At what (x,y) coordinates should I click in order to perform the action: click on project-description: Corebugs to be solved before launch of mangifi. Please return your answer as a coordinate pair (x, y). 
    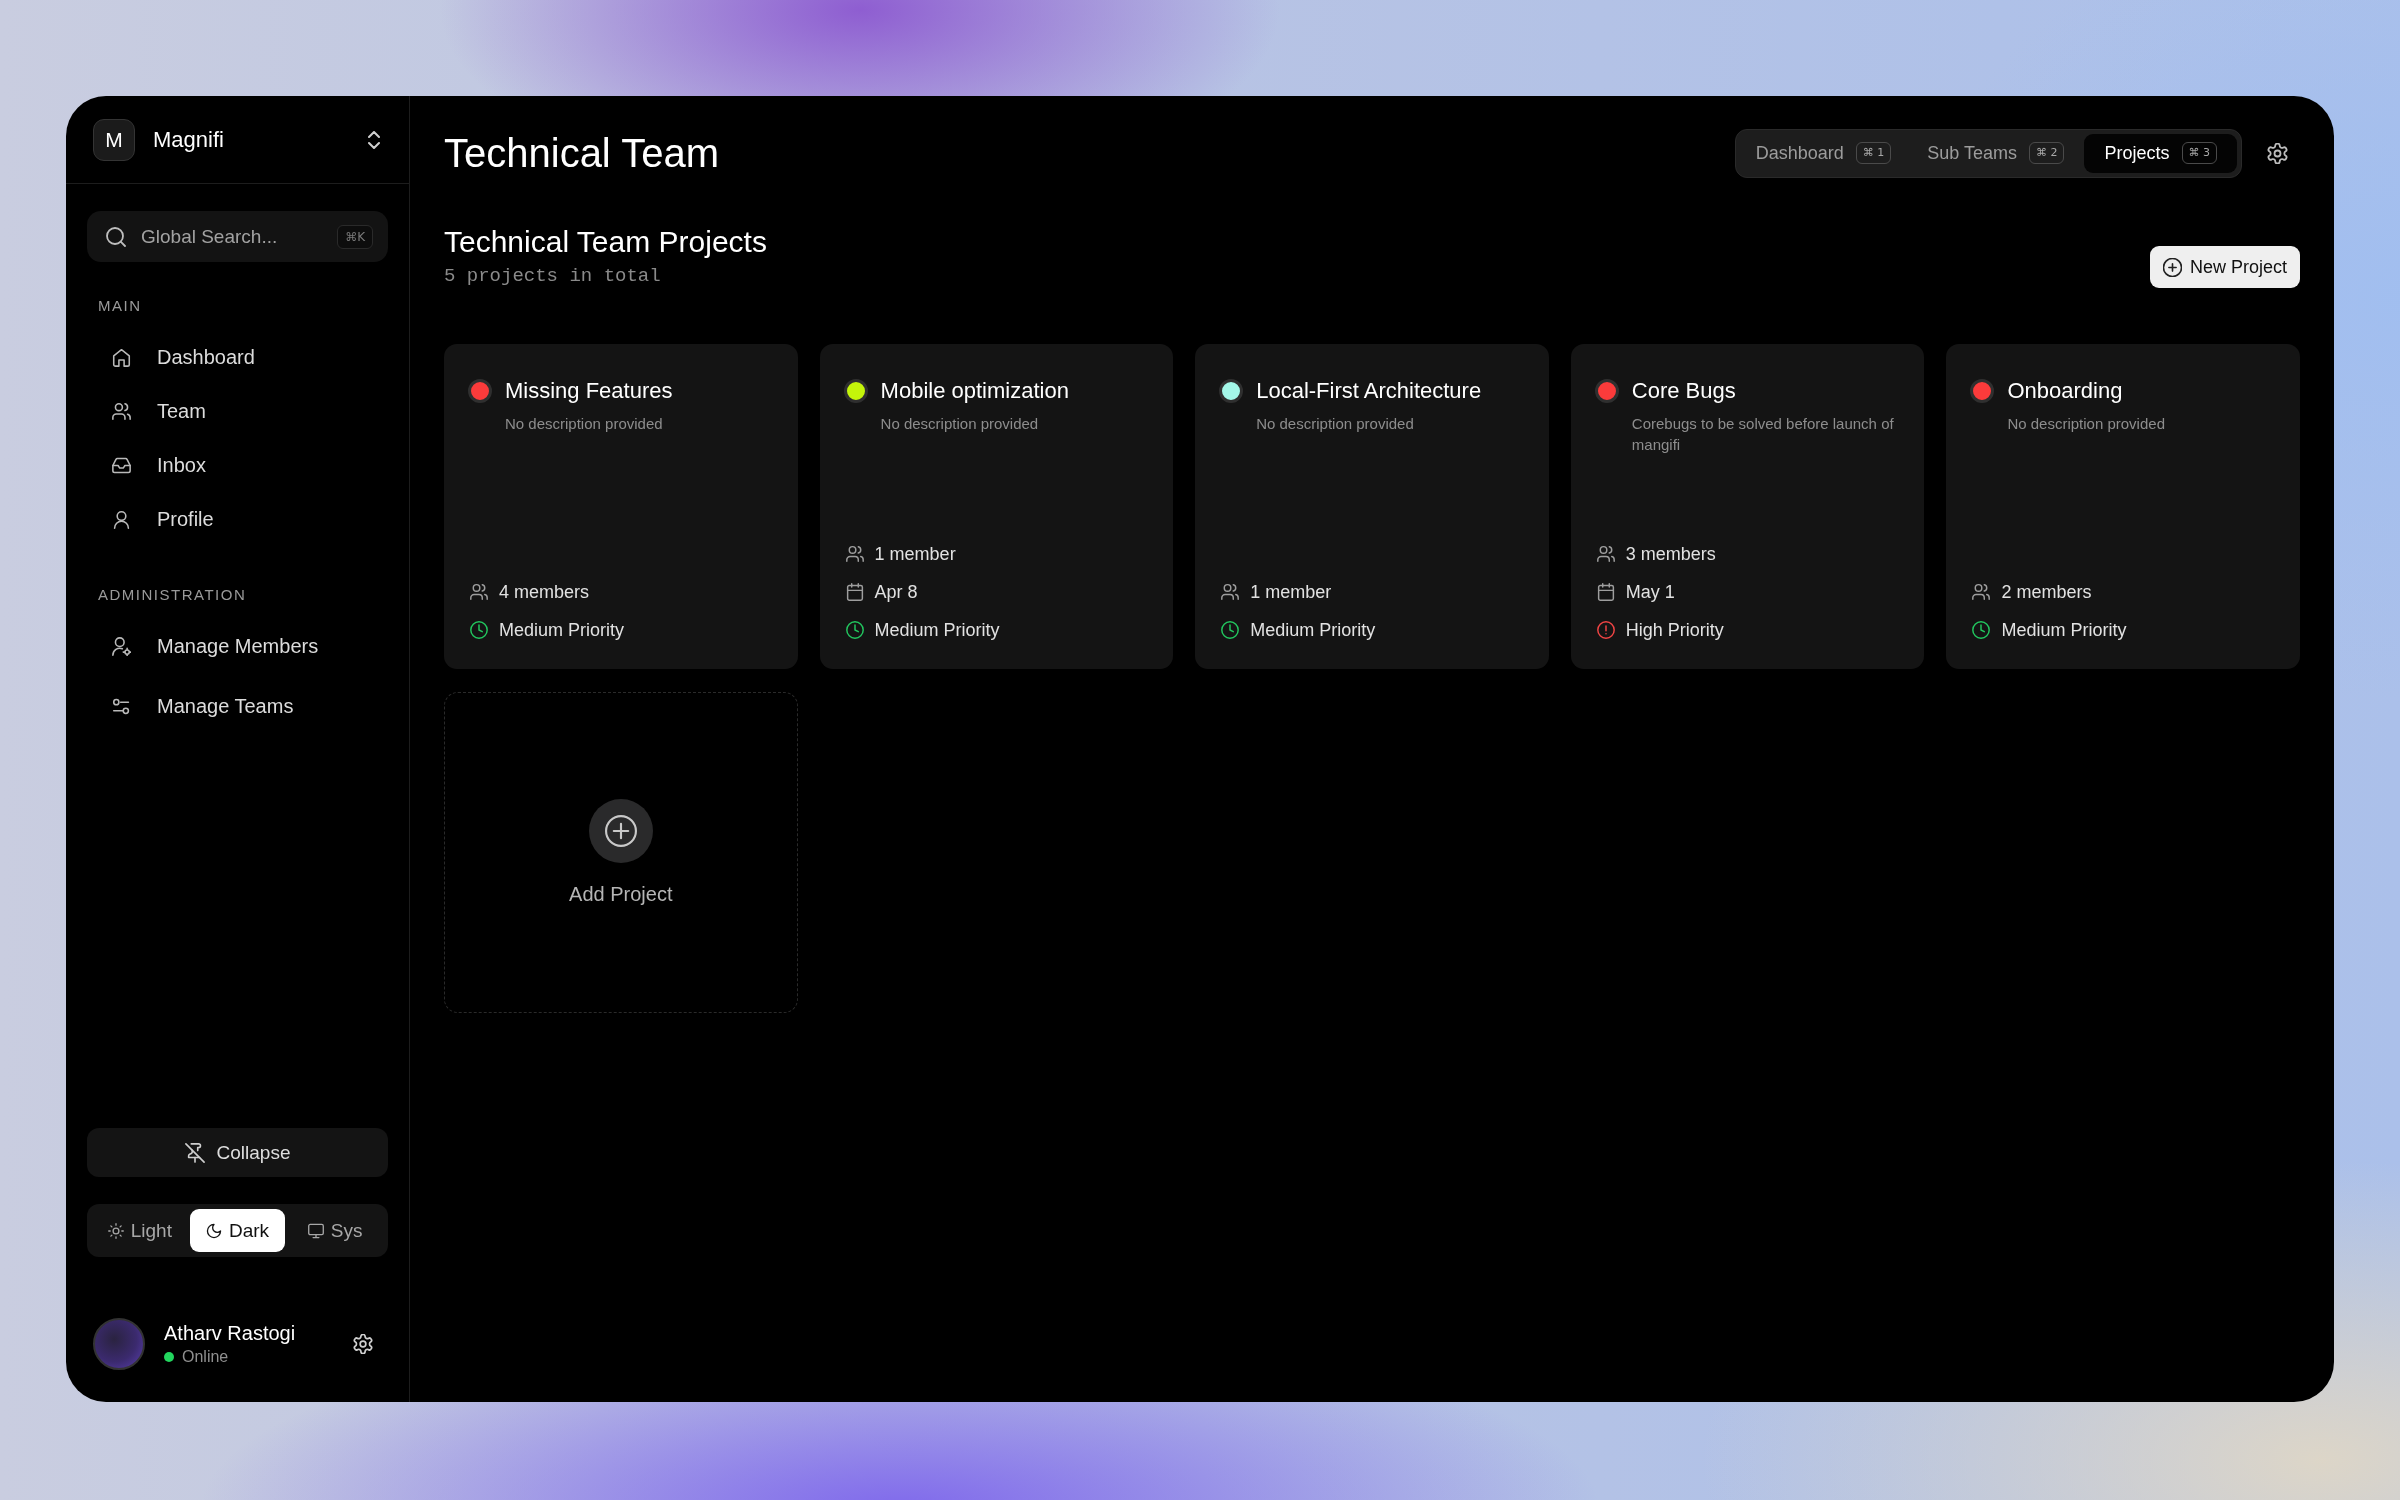
    Looking at the image, I should click on (1763, 434).